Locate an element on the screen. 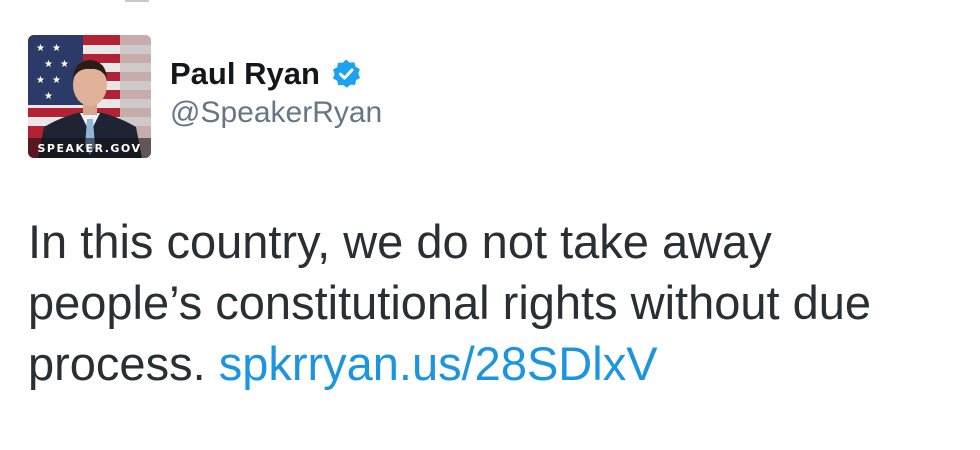  author-name-row: Paul Ryan is located at coordinates (266, 74).